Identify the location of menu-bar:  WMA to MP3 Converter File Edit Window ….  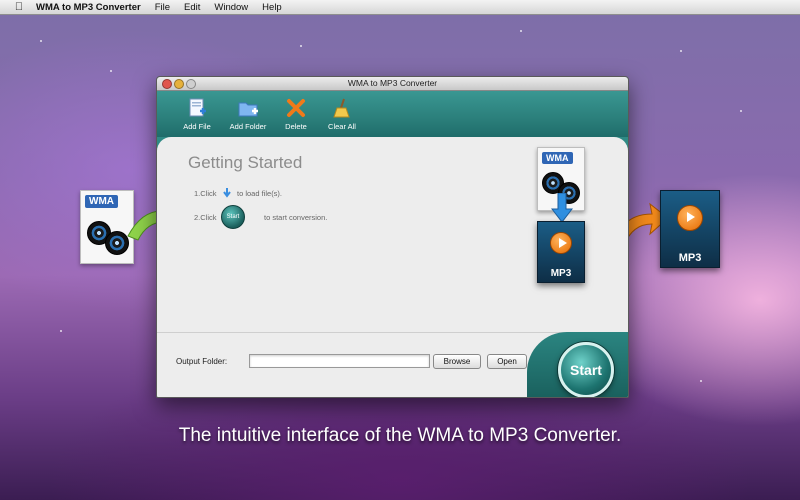
(400, 7).